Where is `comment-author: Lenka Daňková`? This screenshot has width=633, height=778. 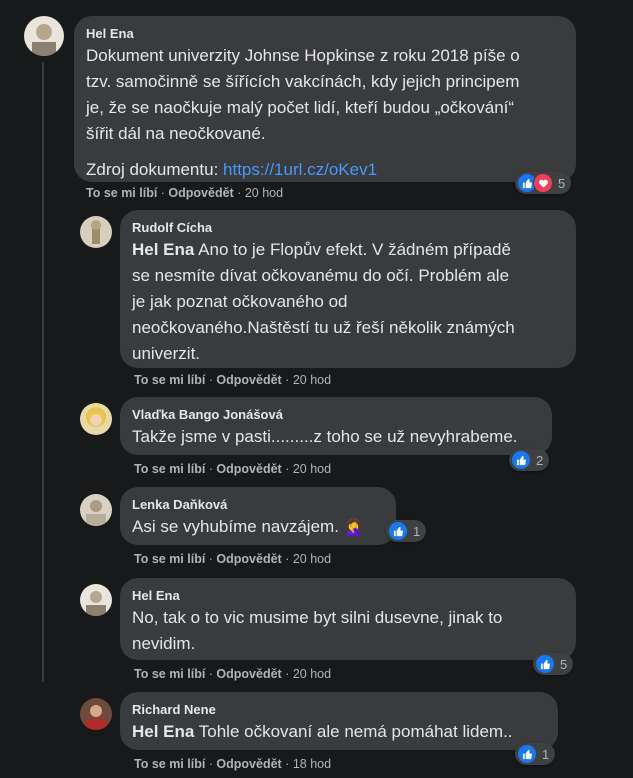 comment-author: Lenka Daňková is located at coordinates (258, 504).